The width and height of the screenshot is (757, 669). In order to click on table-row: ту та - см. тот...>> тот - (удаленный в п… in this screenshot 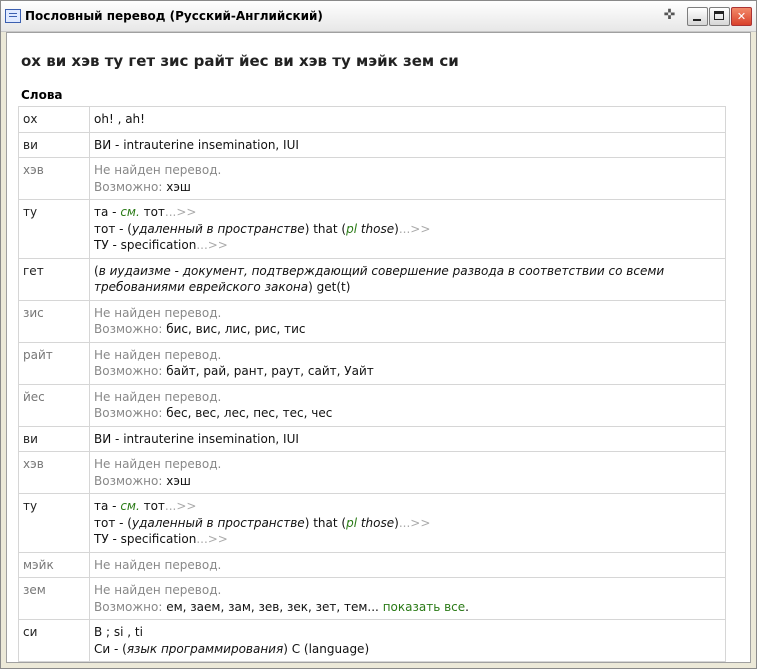, I will do `click(372, 523)`.